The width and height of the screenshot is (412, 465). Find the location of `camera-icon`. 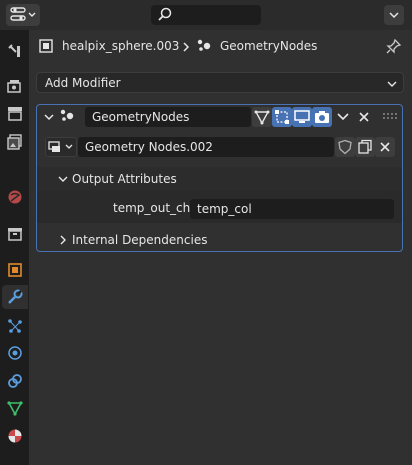

camera-icon is located at coordinates (322, 117).